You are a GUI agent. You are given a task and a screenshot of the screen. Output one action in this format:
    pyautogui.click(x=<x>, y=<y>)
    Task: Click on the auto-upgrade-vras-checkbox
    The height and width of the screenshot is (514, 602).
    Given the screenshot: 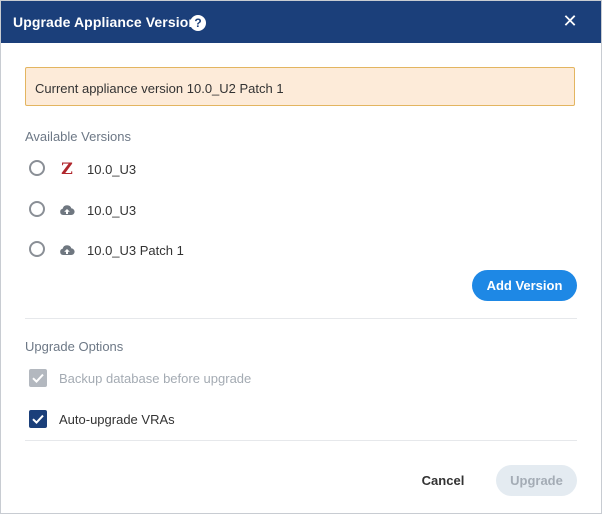 What is the action you would take?
    pyautogui.click(x=38, y=419)
    